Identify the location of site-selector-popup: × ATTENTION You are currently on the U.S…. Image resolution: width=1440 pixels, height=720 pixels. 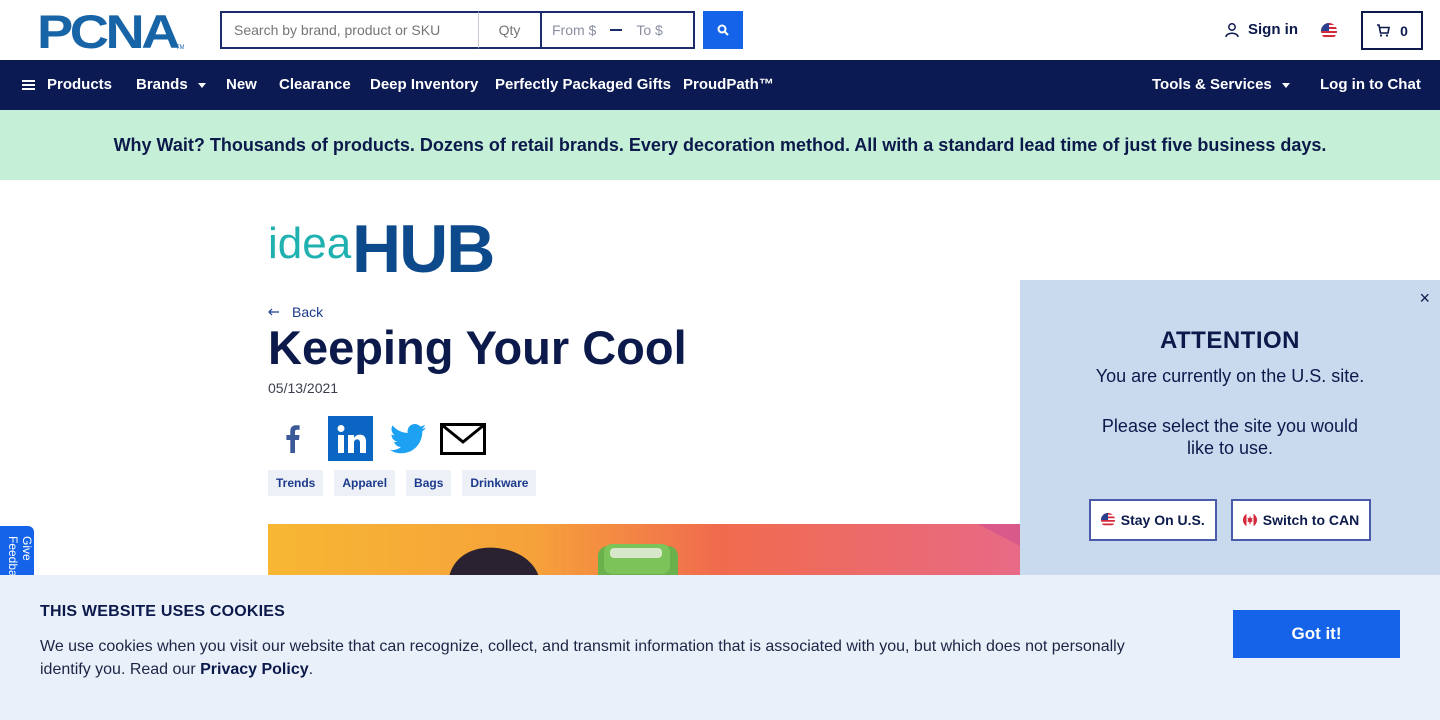
(1230, 428).